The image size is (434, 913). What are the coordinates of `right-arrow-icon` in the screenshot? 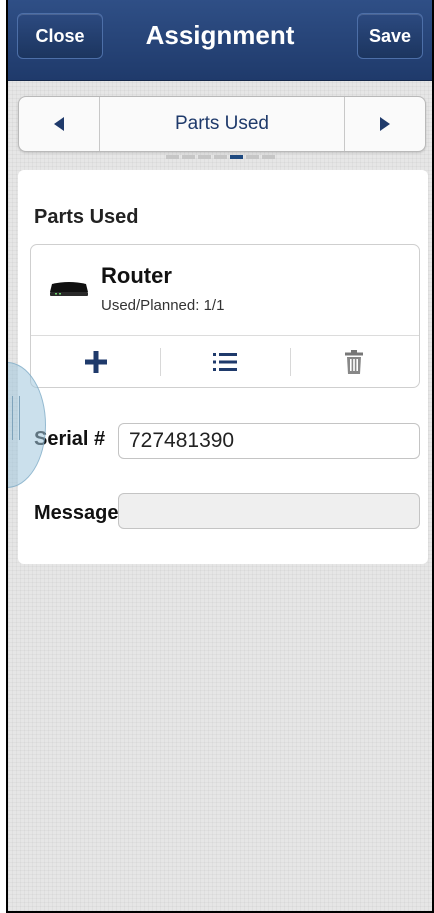 It's located at (385, 124).